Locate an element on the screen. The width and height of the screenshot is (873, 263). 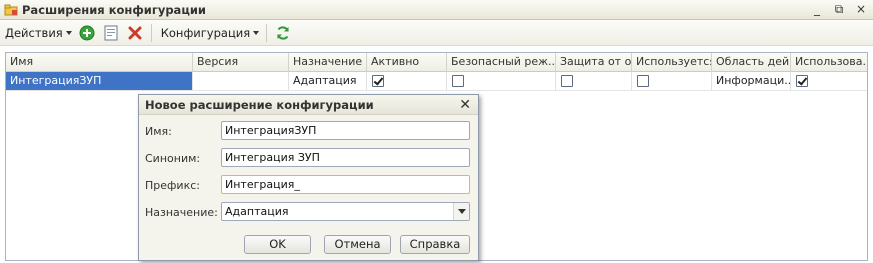
prefix-row: Префикс: is located at coordinates (182, 185).